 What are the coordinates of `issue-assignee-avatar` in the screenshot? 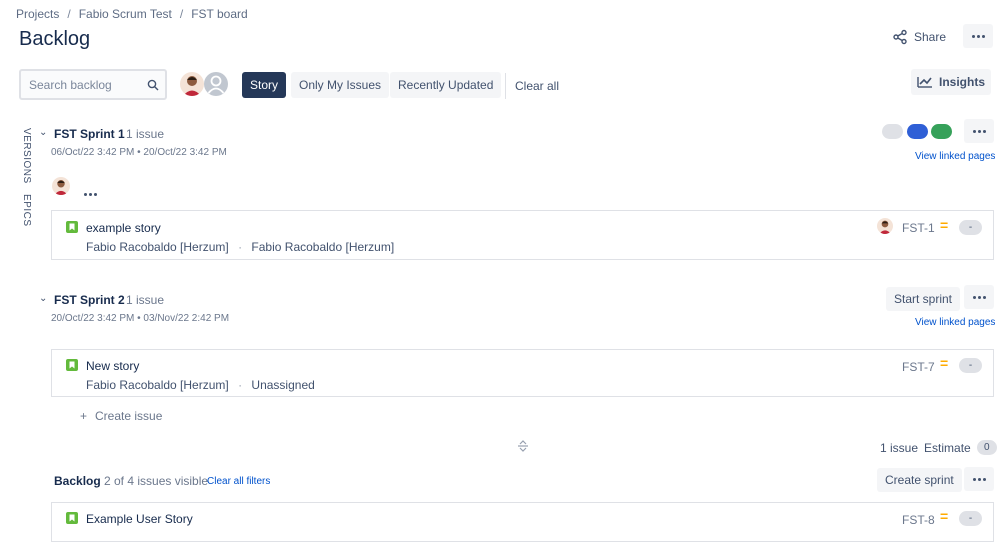 It's located at (885, 226).